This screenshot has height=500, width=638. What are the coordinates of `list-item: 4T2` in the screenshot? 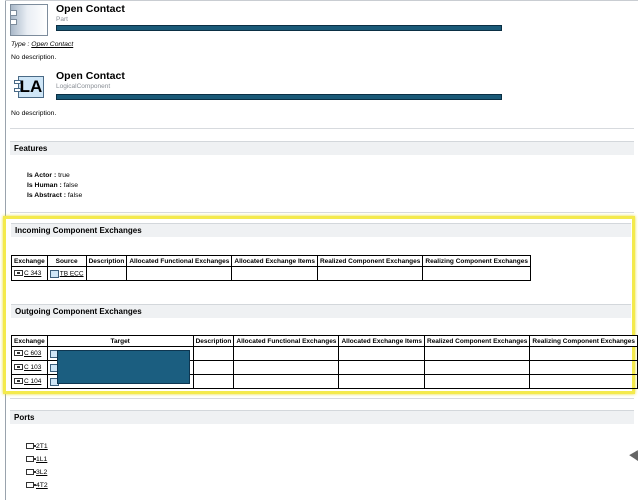 It's located at (37, 485).